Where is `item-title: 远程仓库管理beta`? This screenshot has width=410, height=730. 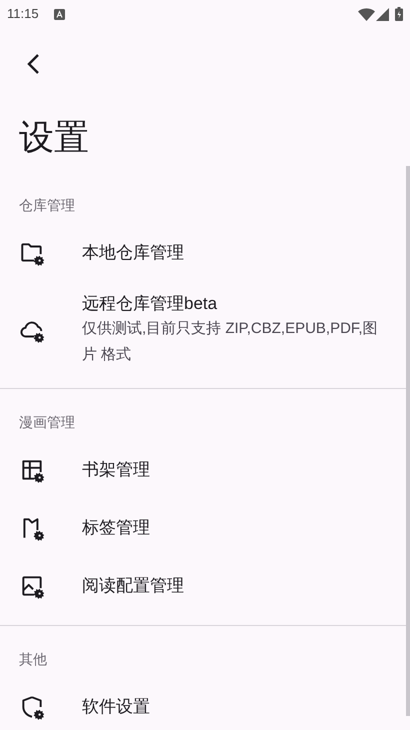
item-title: 远程仓库管理beta is located at coordinates (150, 304).